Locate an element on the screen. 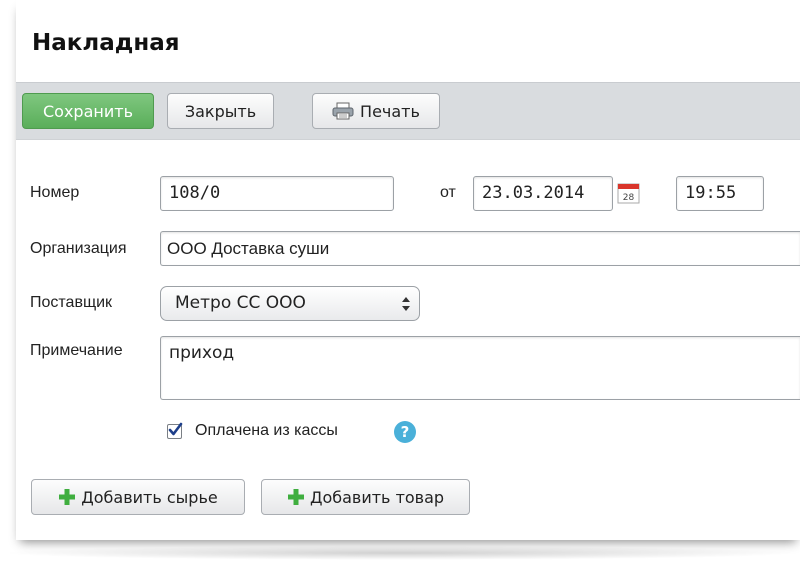  number-input: 108/0 is located at coordinates (277, 193).